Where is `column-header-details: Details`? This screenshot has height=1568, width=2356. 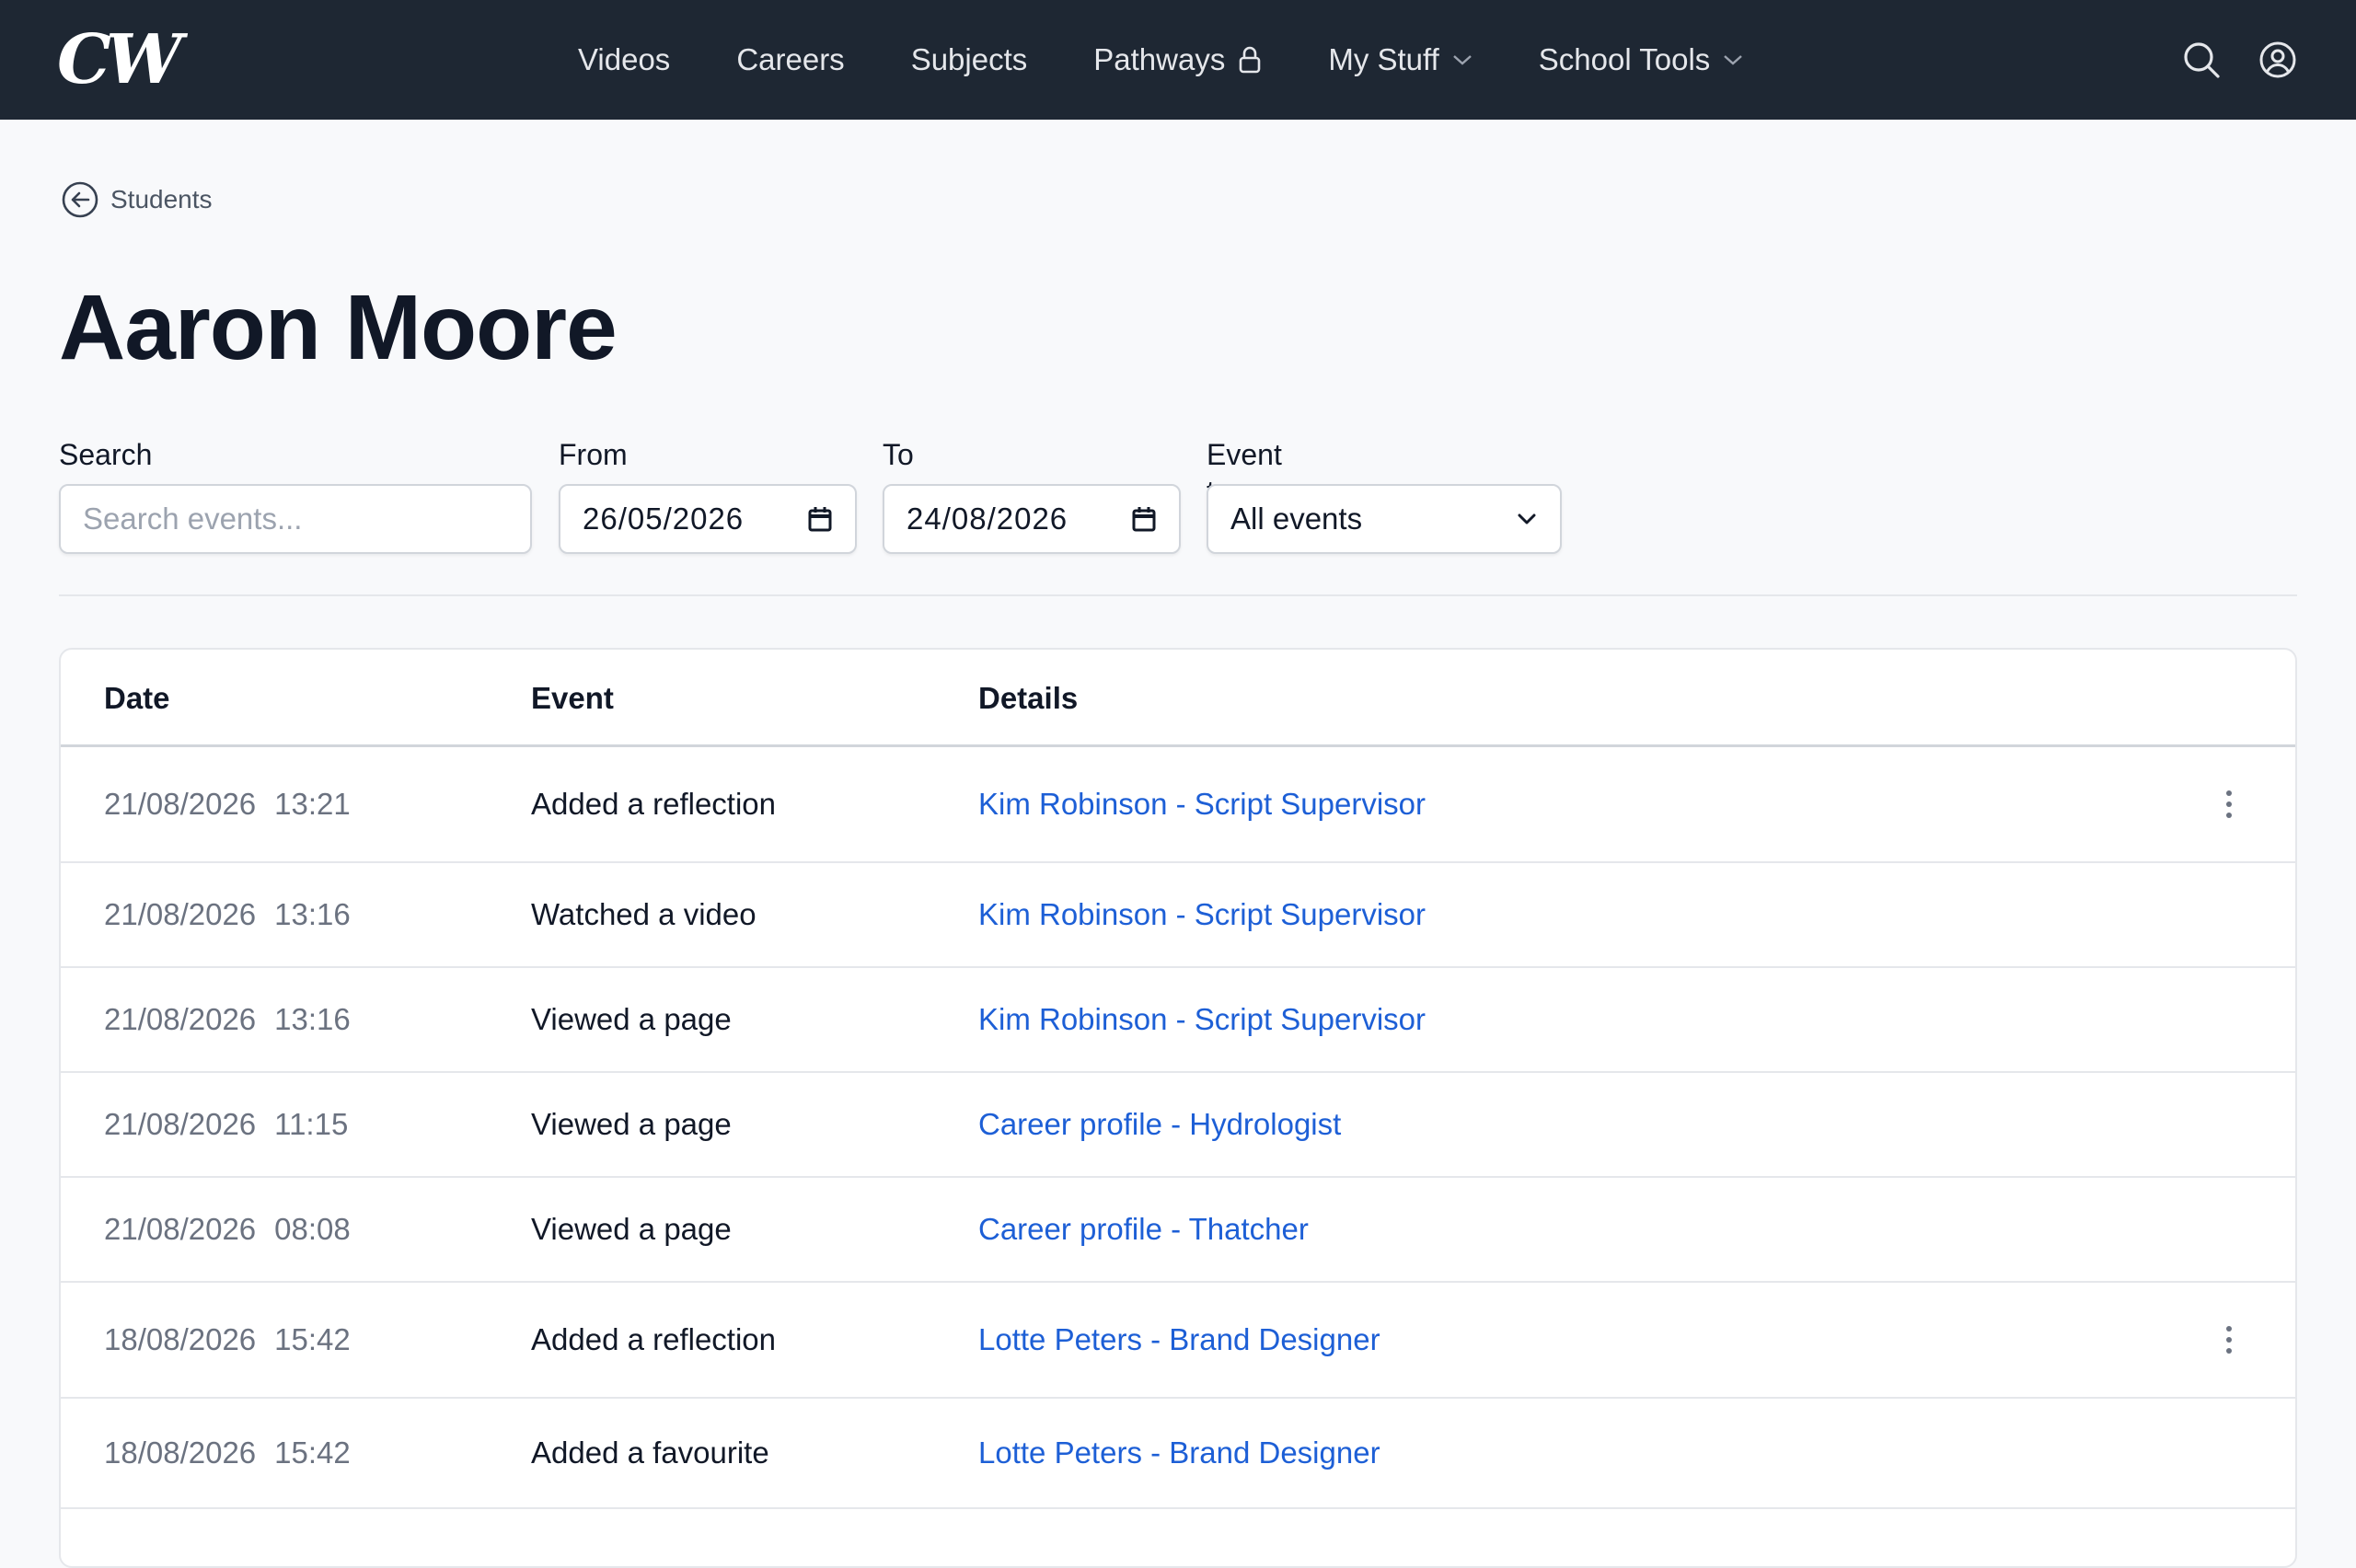 column-header-details: Details is located at coordinates (1028, 698).